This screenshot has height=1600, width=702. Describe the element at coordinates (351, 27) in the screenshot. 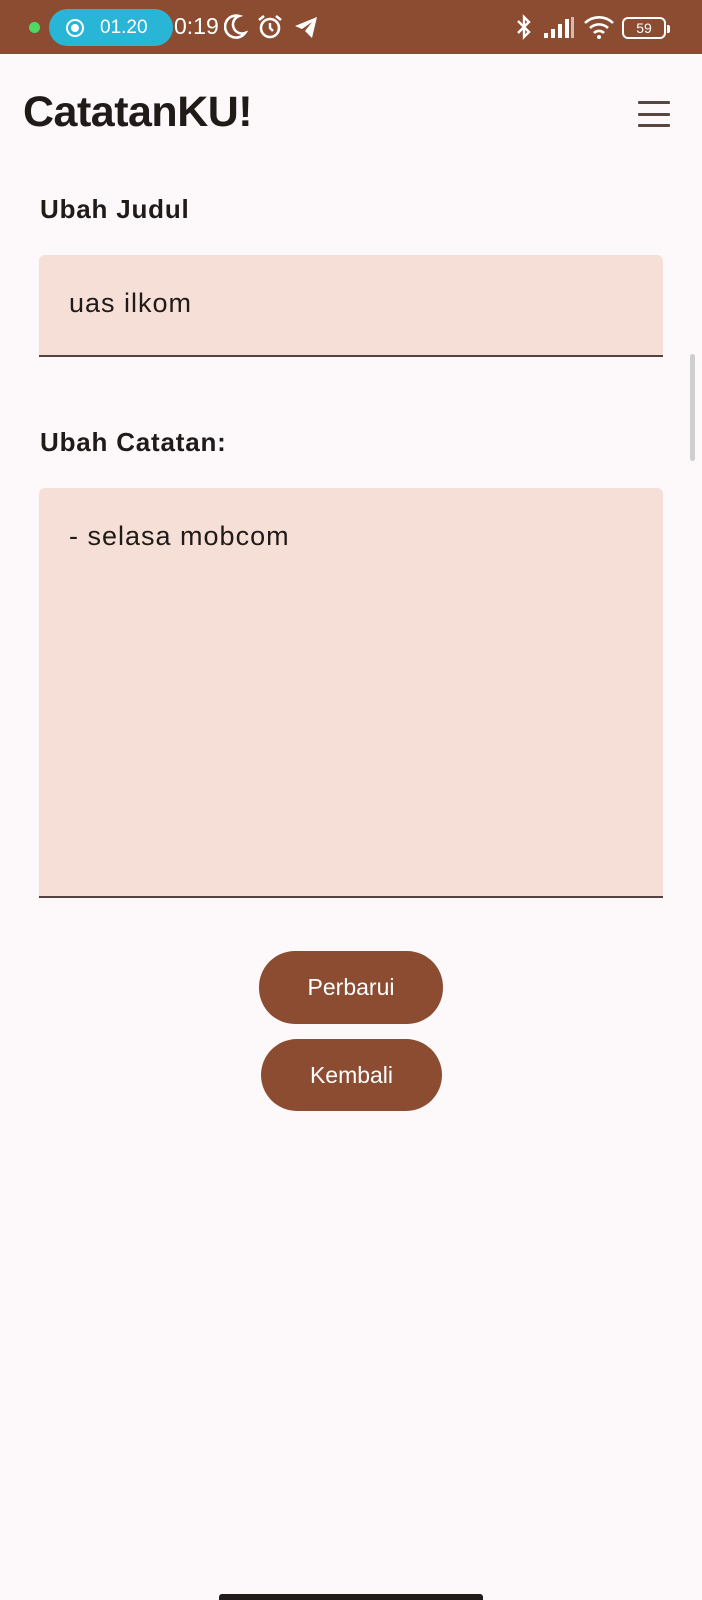

I see `status-bar: 01.20 0:19 59` at that location.